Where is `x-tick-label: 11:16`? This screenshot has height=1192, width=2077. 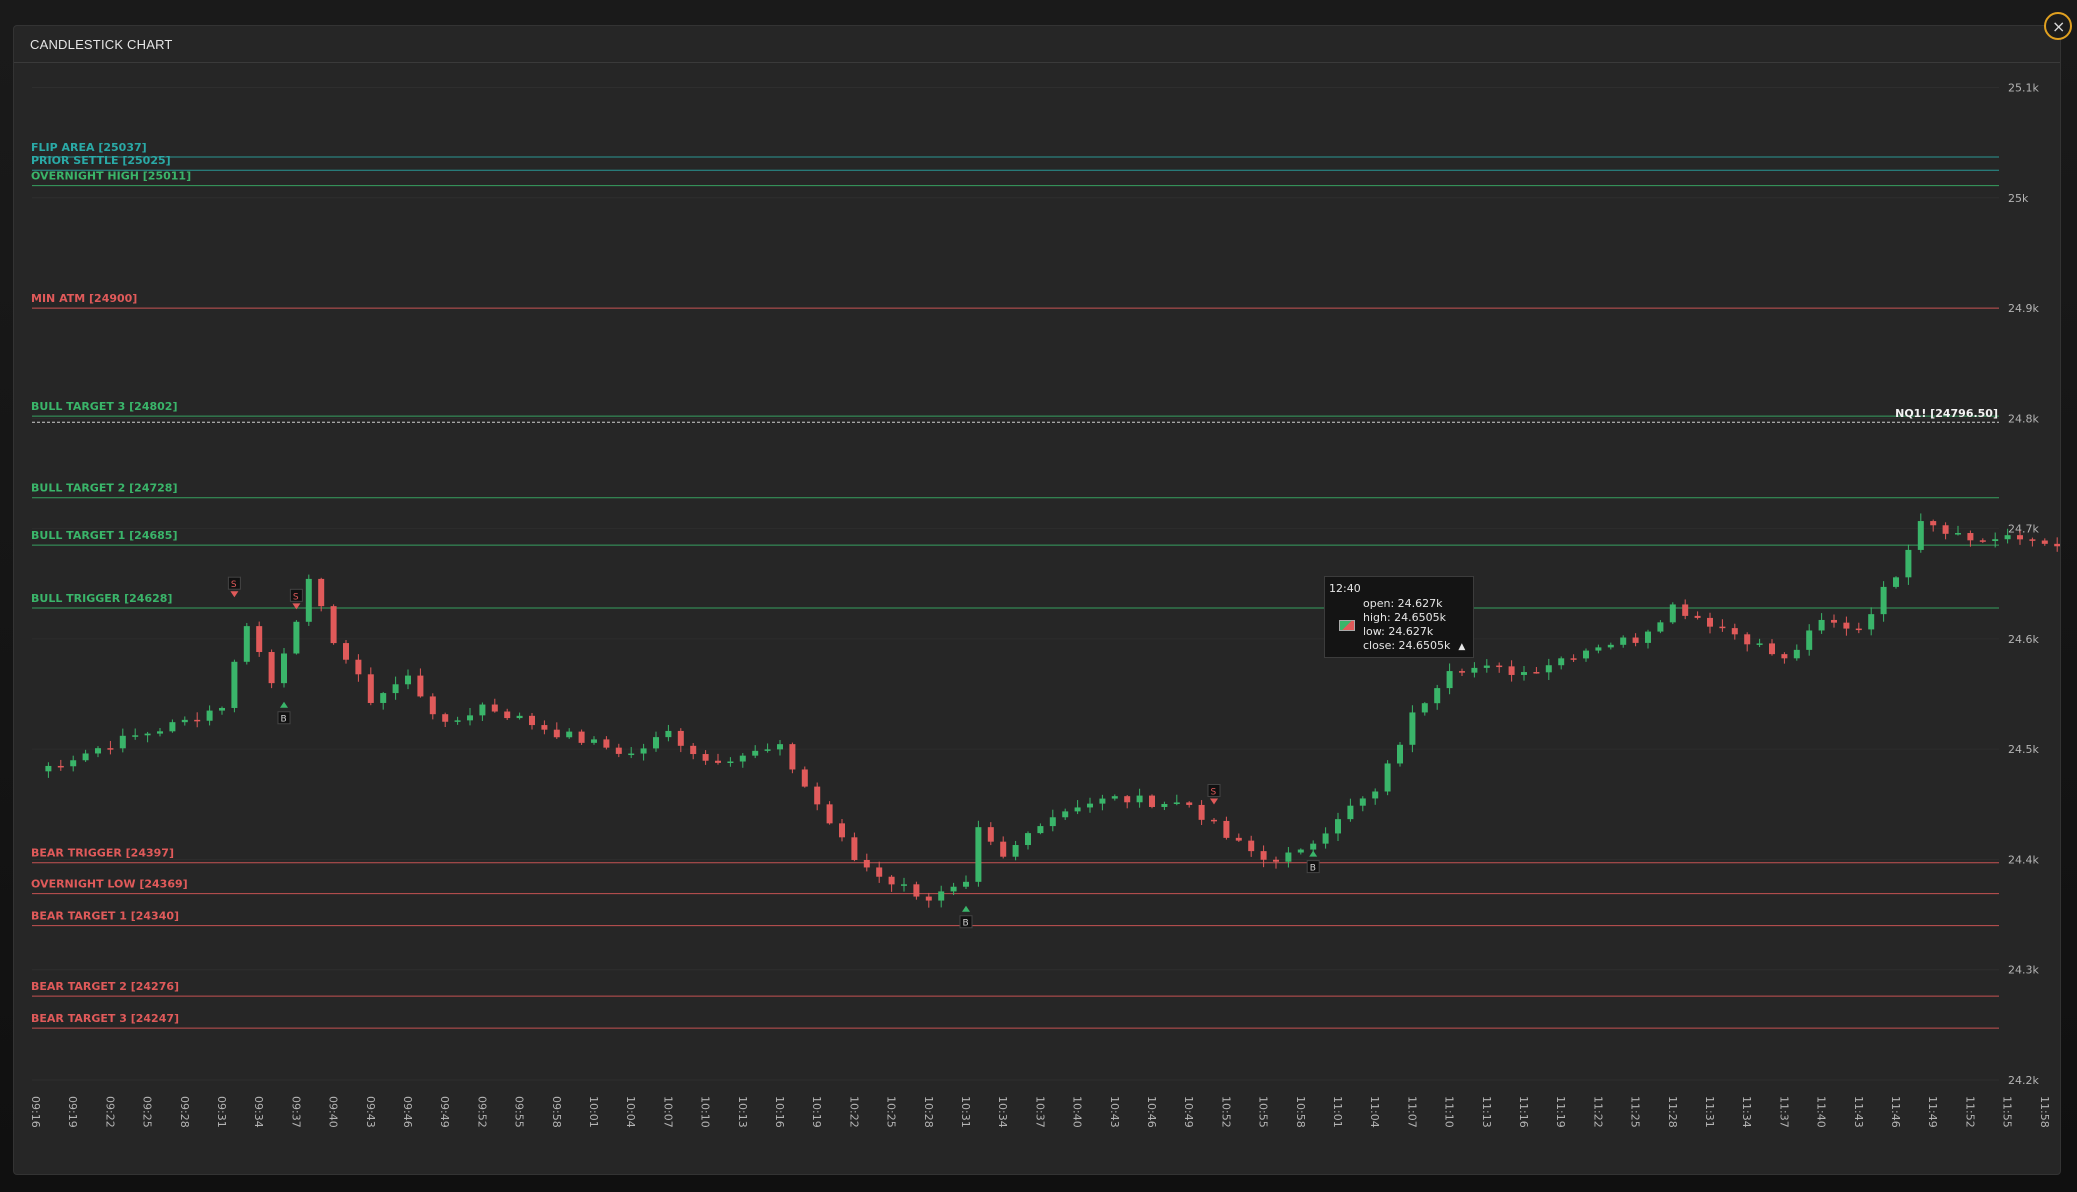
x-tick-label: 11:16 is located at coordinates (1523, 1112).